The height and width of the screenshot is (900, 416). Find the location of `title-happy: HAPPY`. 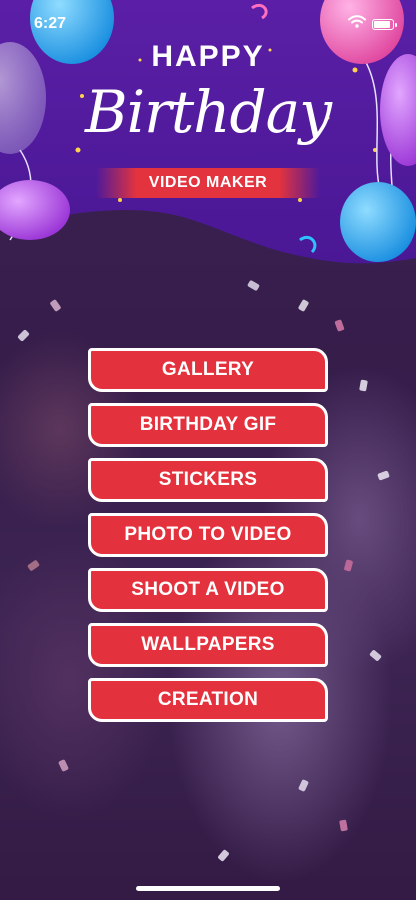

title-happy: HAPPY is located at coordinates (208, 56).